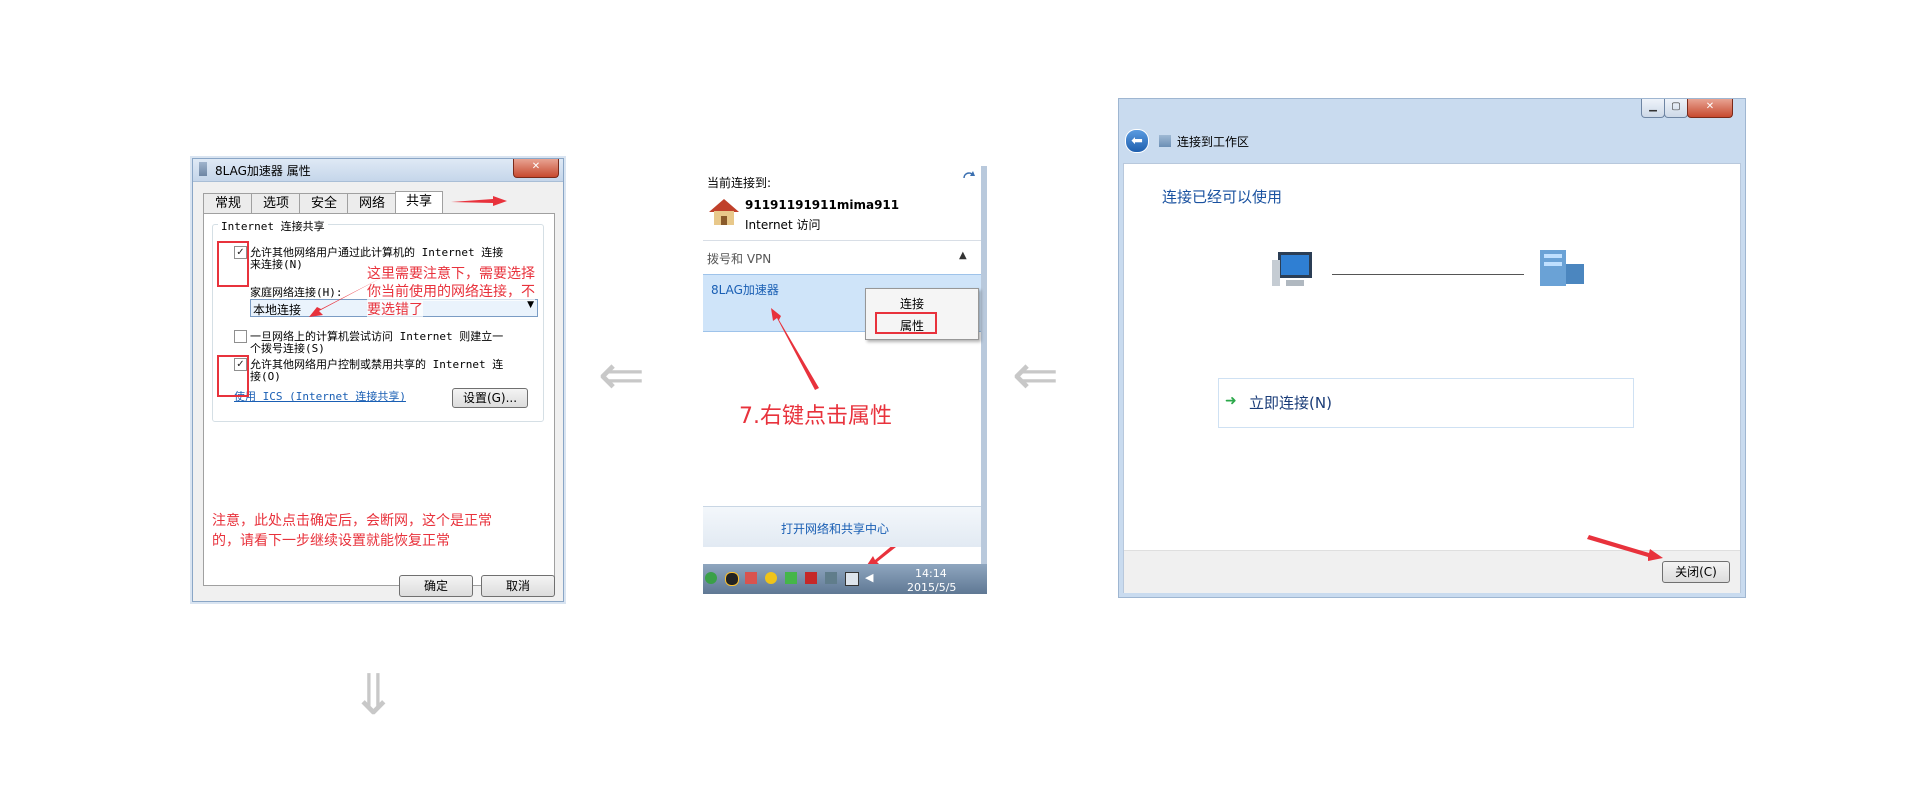 The image size is (1920, 800). I want to click on annotation-arrows, so click(408, 256).